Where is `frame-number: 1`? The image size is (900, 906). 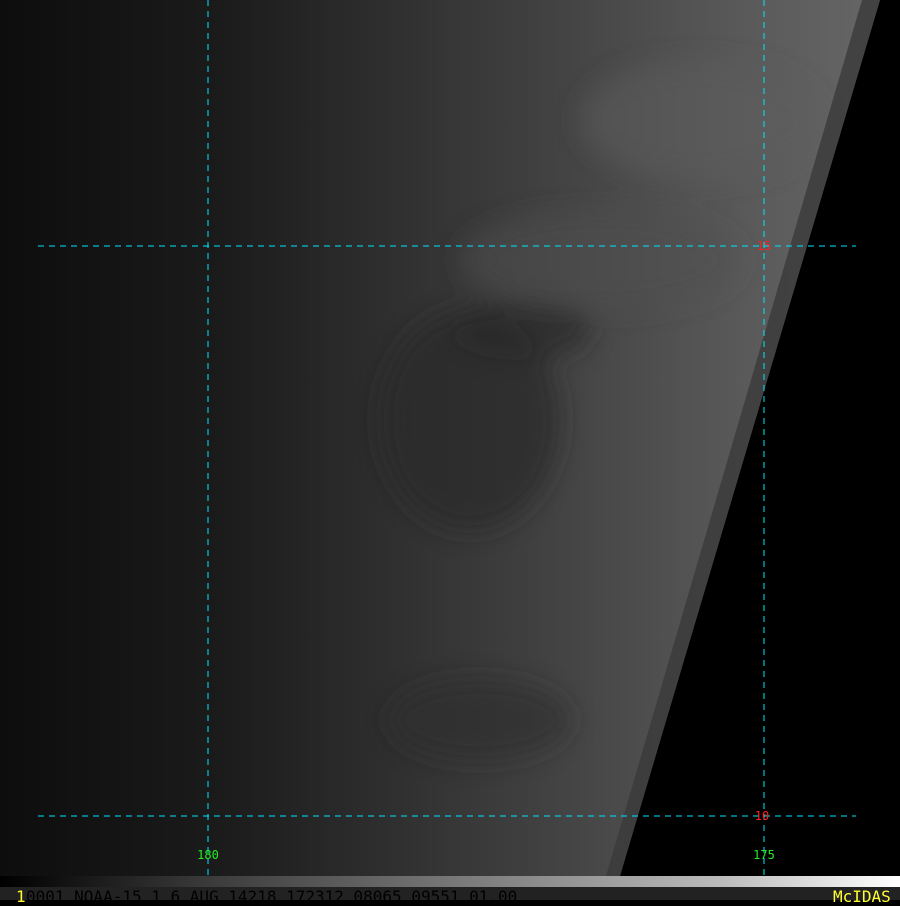 frame-number: 1 is located at coordinates (21, 896).